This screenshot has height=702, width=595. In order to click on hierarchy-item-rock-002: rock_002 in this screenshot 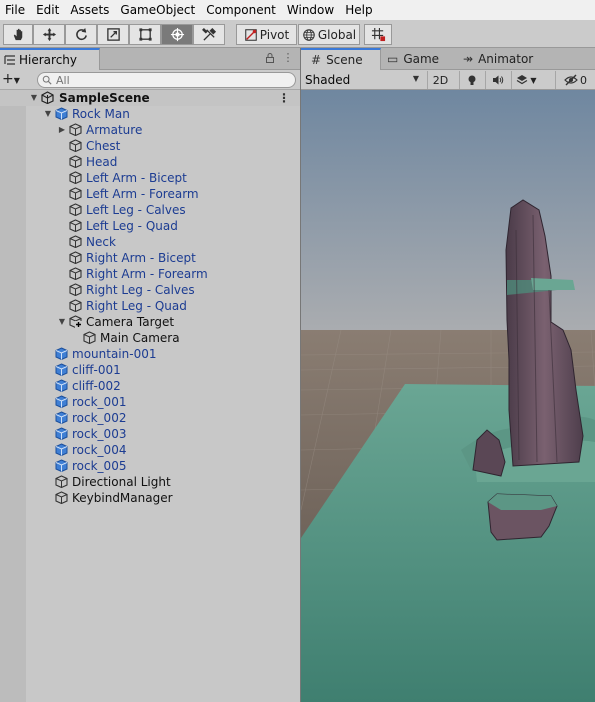, I will do `click(150, 418)`.